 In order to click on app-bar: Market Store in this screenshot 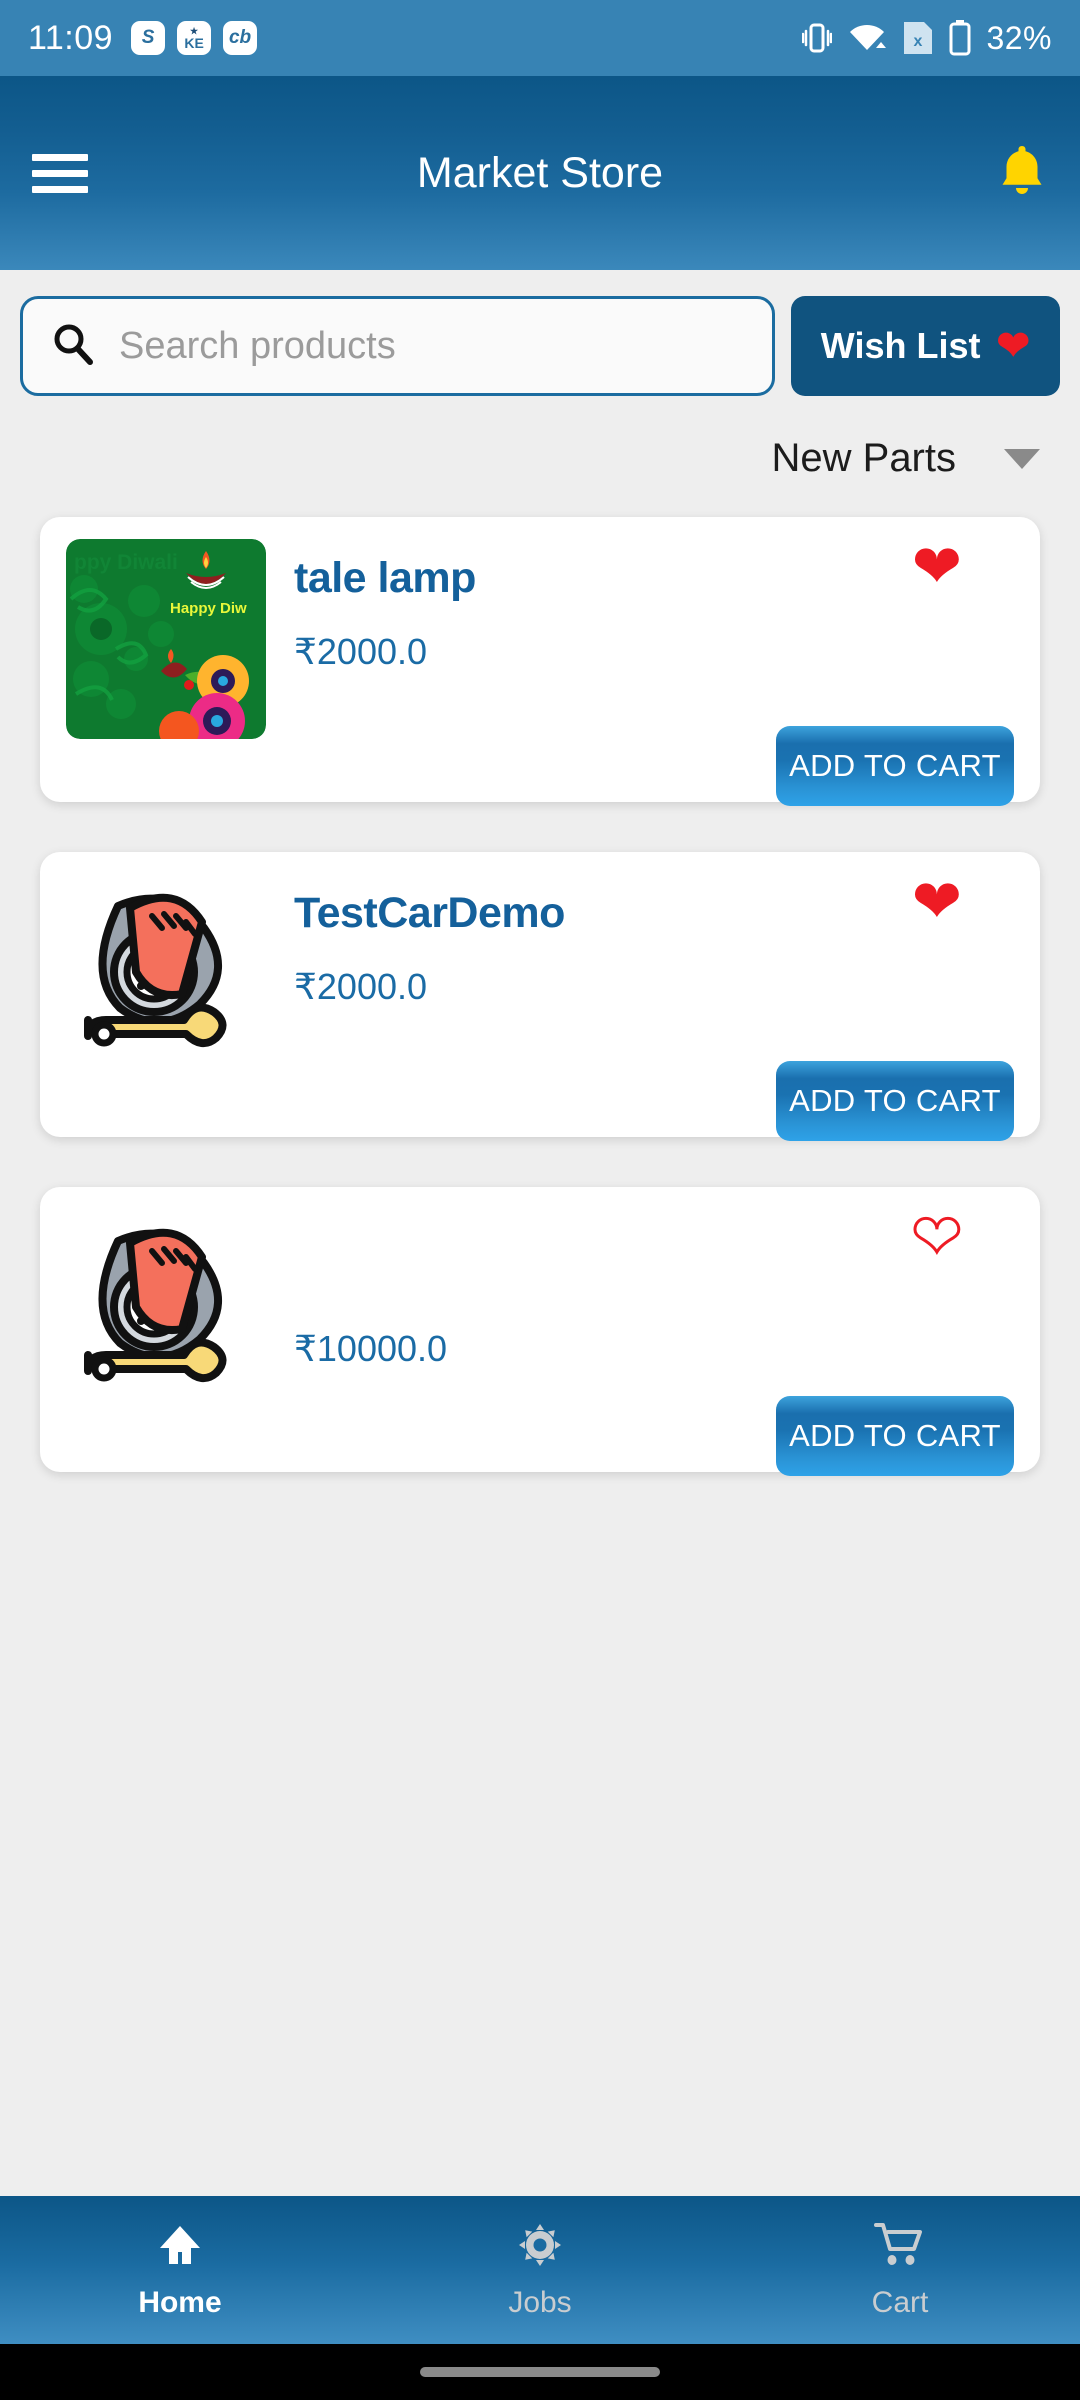, I will do `click(540, 173)`.